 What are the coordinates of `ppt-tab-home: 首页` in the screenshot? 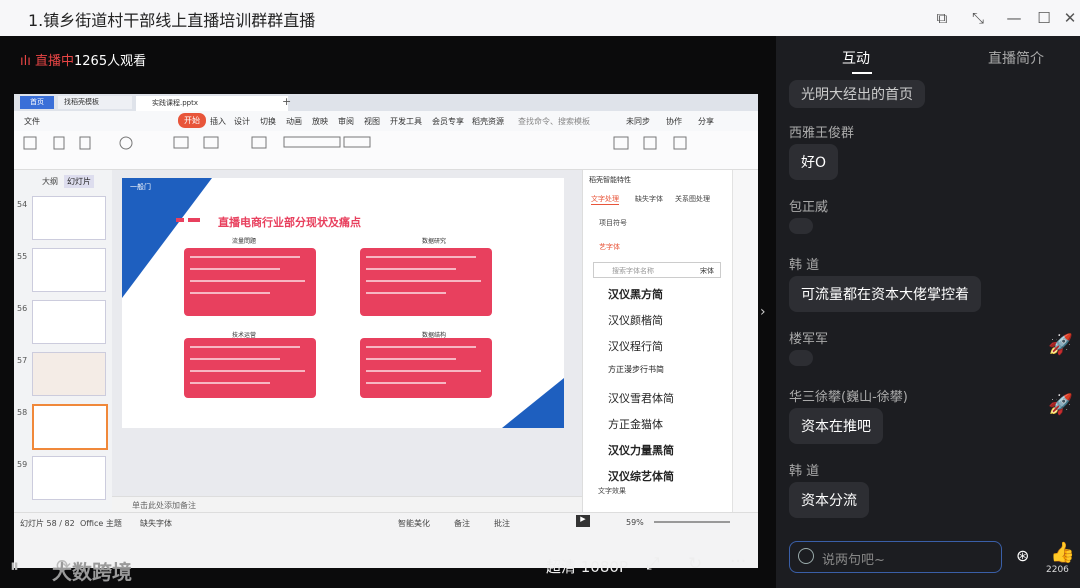 It's located at (37, 102).